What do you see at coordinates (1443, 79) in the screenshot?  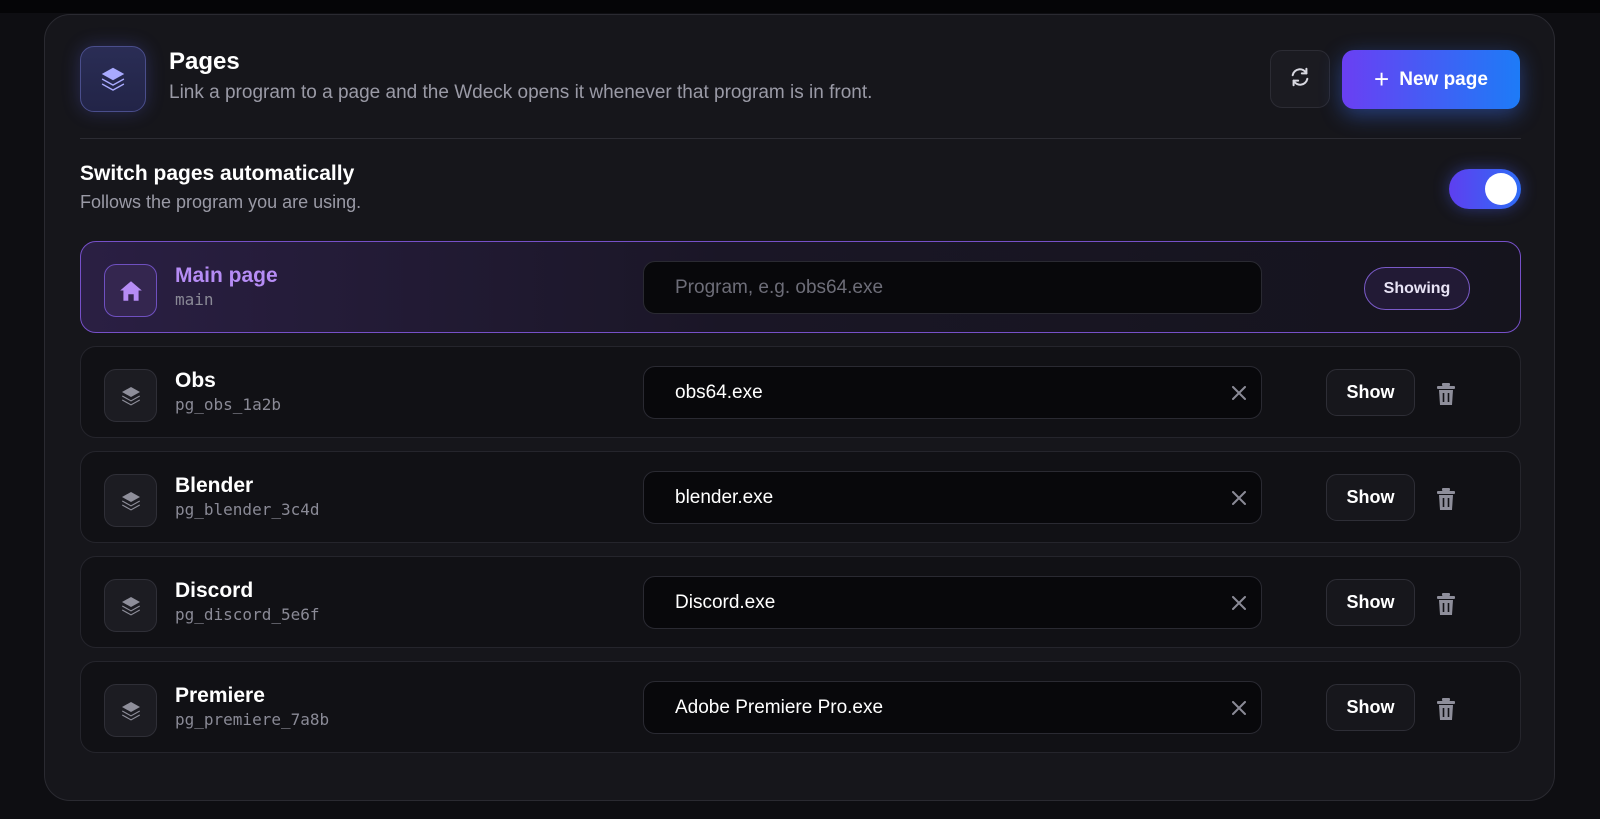 I see `new-page-label: New page` at bounding box center [1443, 79].